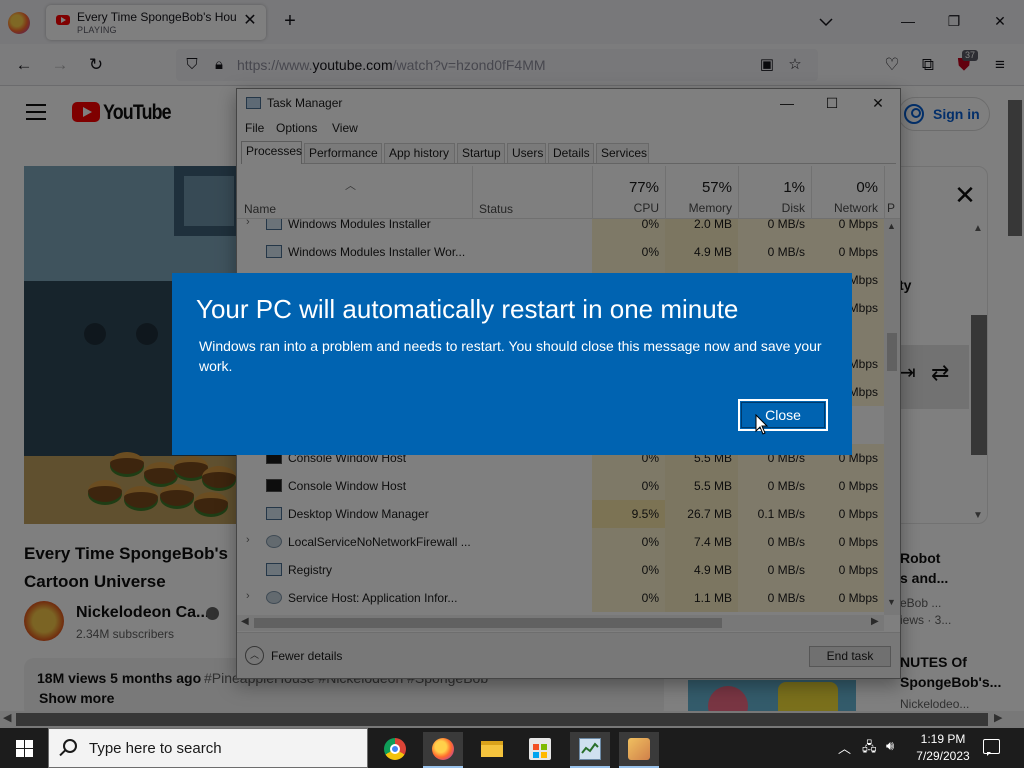 The image size is (1024, 768). I want to click on search-placeholder: Type here to search, so click(155, 748).